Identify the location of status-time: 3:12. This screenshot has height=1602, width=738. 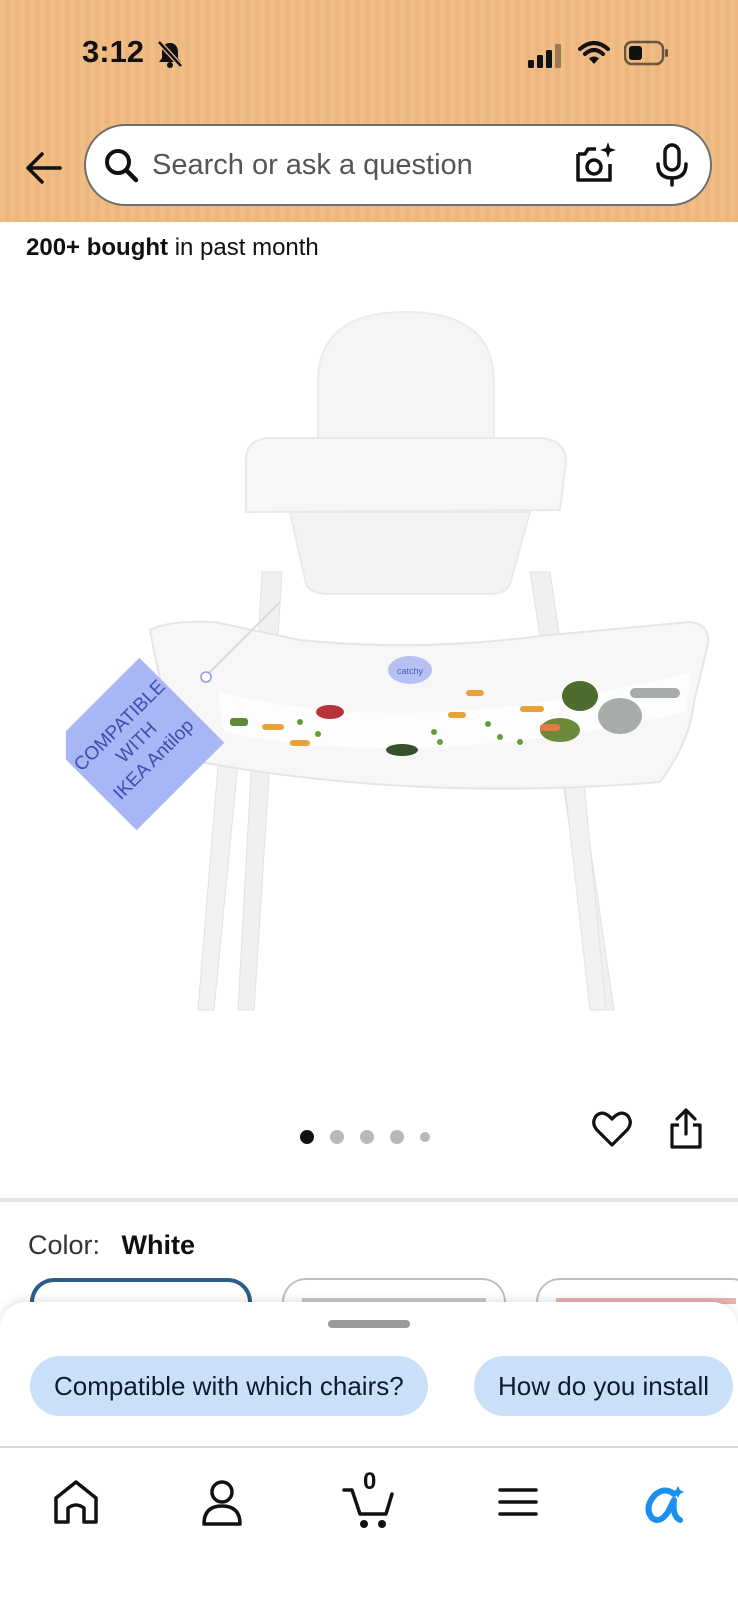
(113, 51).